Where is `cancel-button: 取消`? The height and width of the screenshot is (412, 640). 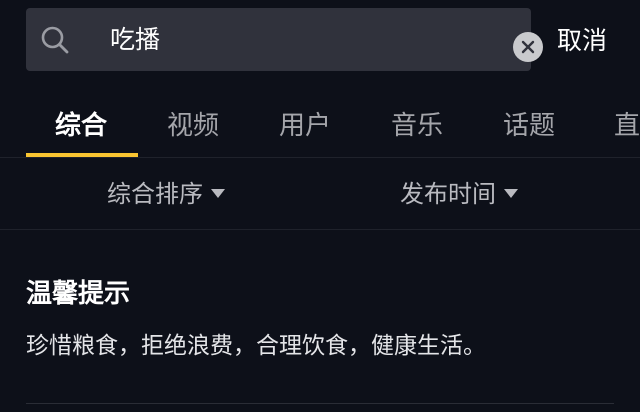 cancel-button: 取消 is located at coordinates (582, 41).